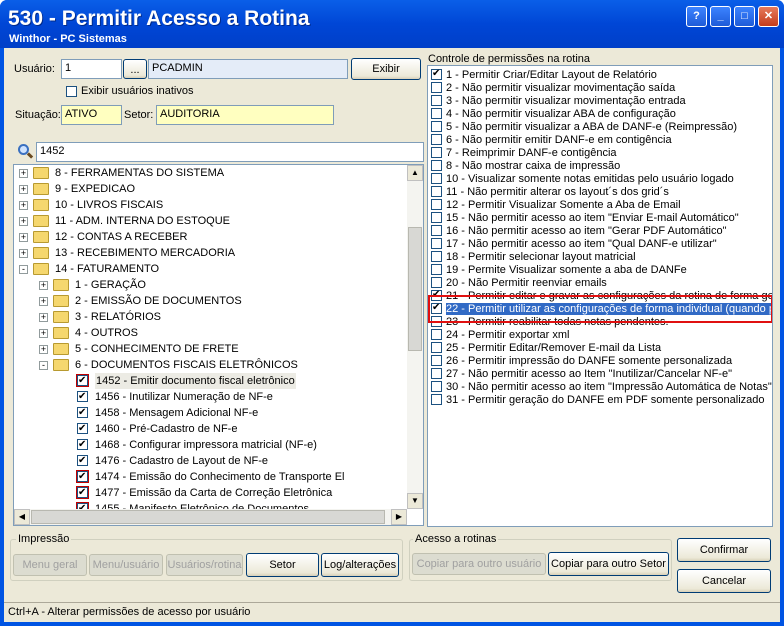 The width and height of the screenshot is (784, 626). I want to click on tree-item: +10 - LIVROS FISCAIS, so click(210, 205).